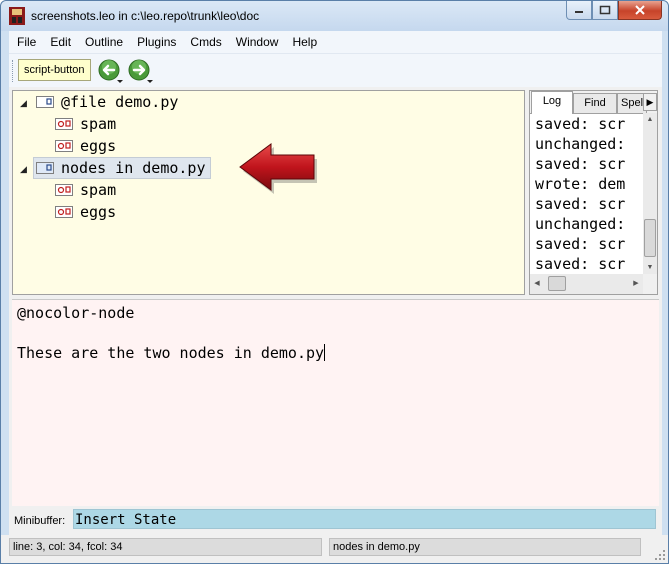  What do you see at coordinates (26, 42) in the screenshot?
I see `menu-file: File` at bounding box center [26, 42].